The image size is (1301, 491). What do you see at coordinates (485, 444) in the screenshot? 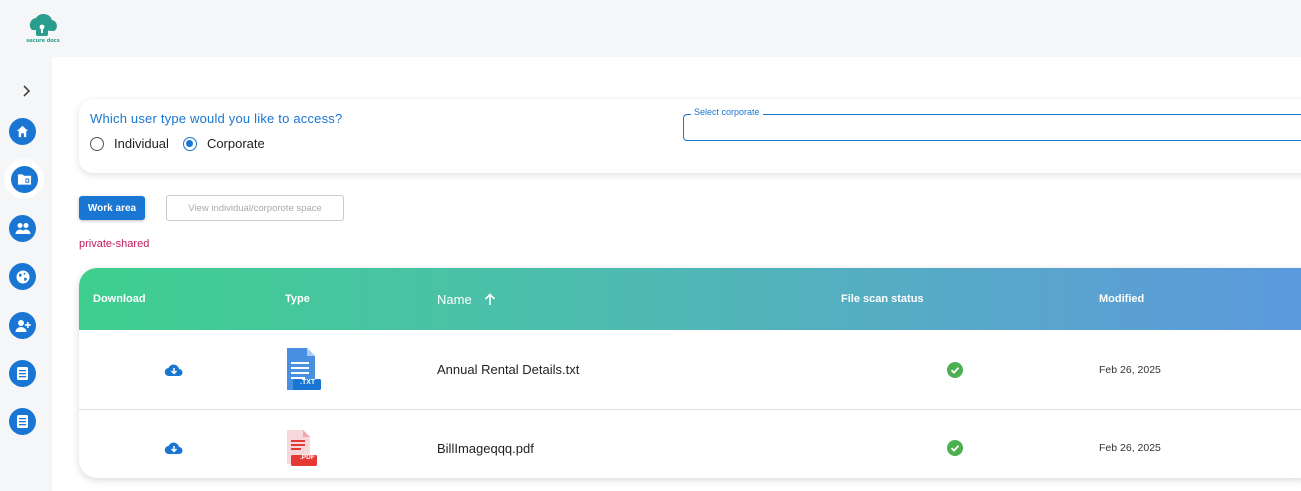
I see `file-name: BillImageqqq.pdf` at bounding box center [485, 444].